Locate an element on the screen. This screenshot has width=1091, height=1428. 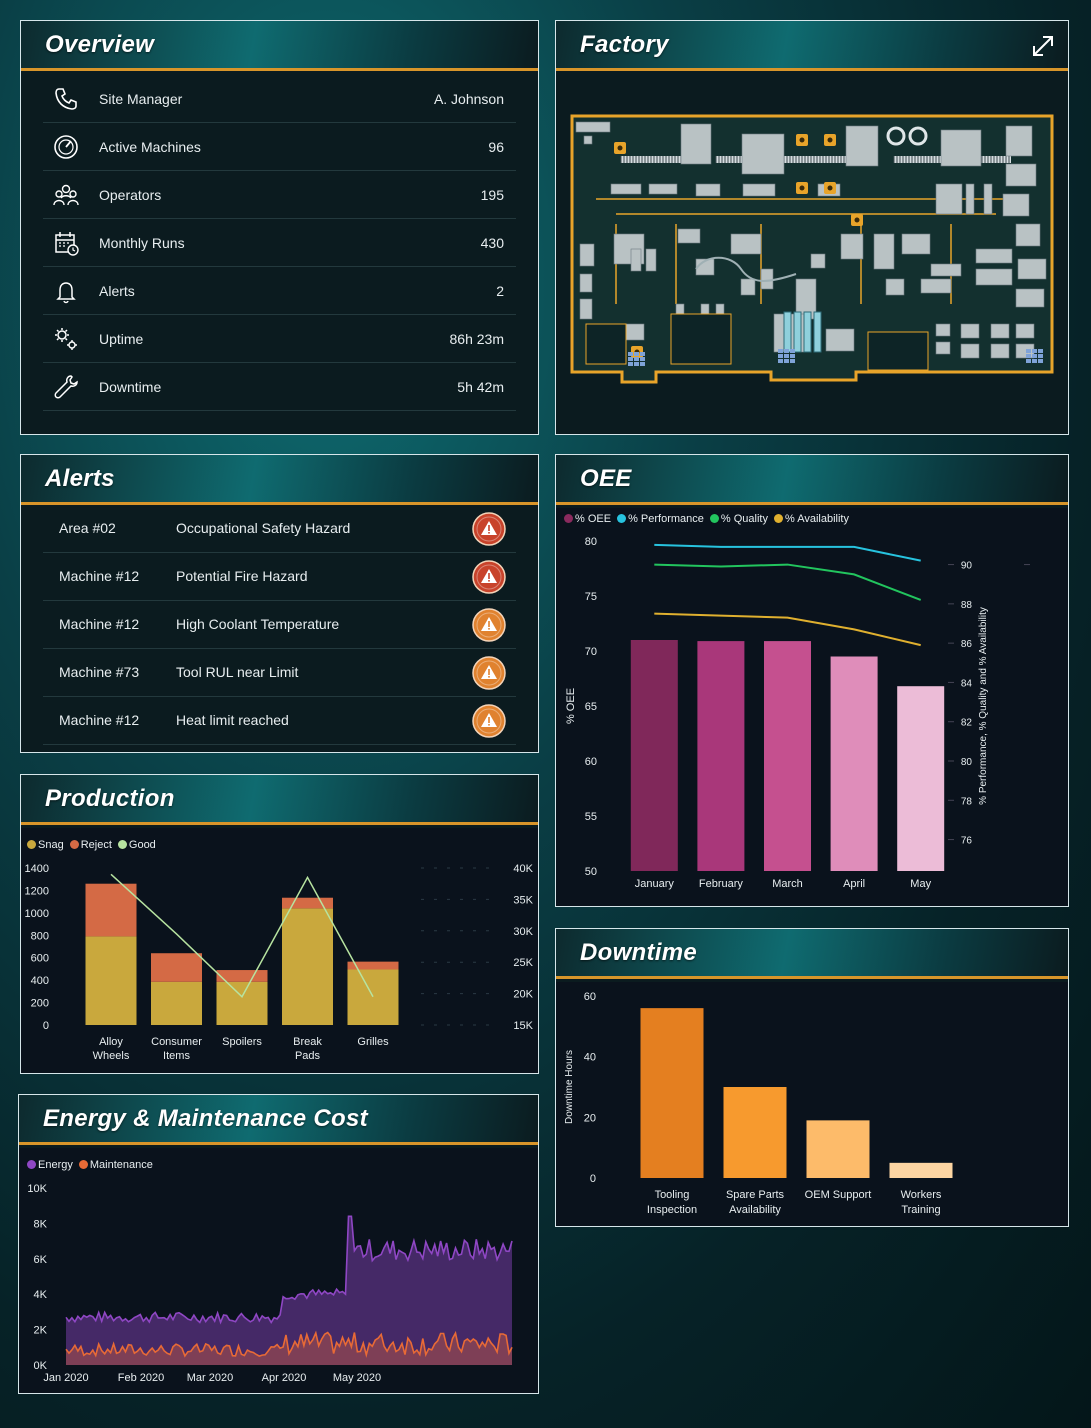
legend-item: Good is located at coordinates (136, 845).